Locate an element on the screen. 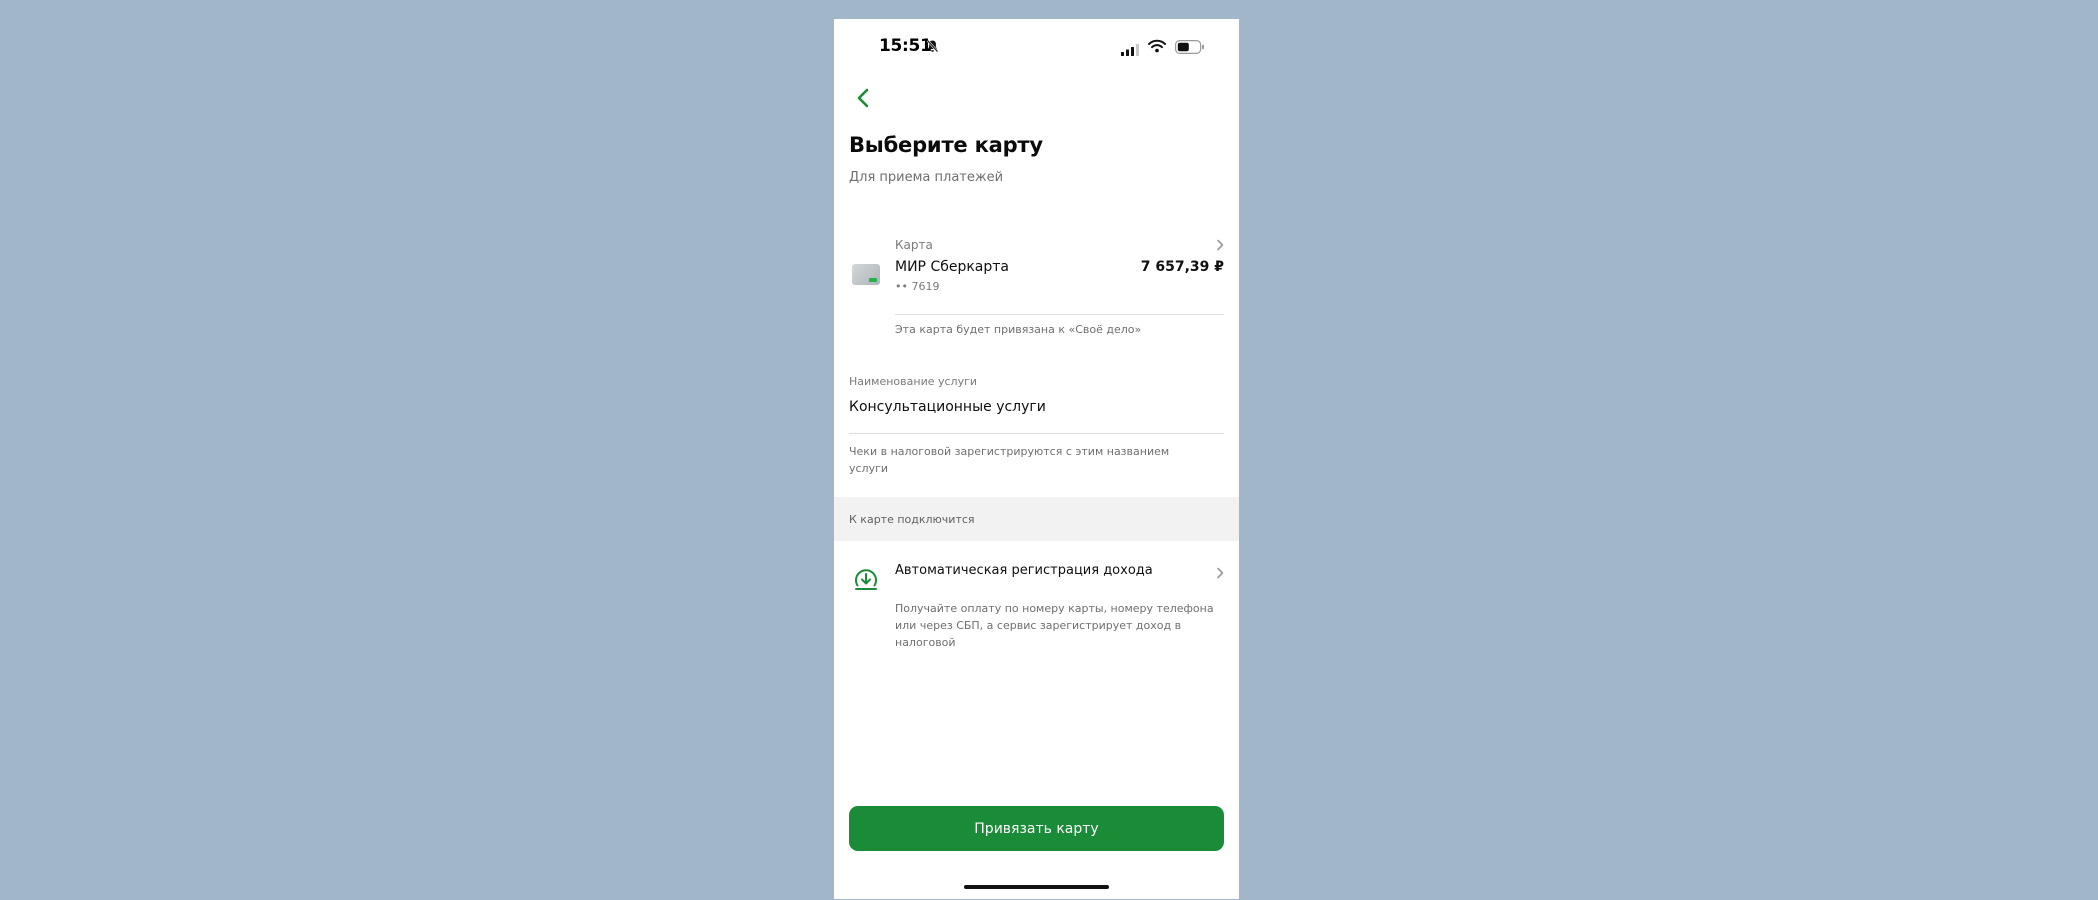 Image resolution: width=2098 pixels, height=900 pixels. bell-off-icon is located at coordinates (932, 47).